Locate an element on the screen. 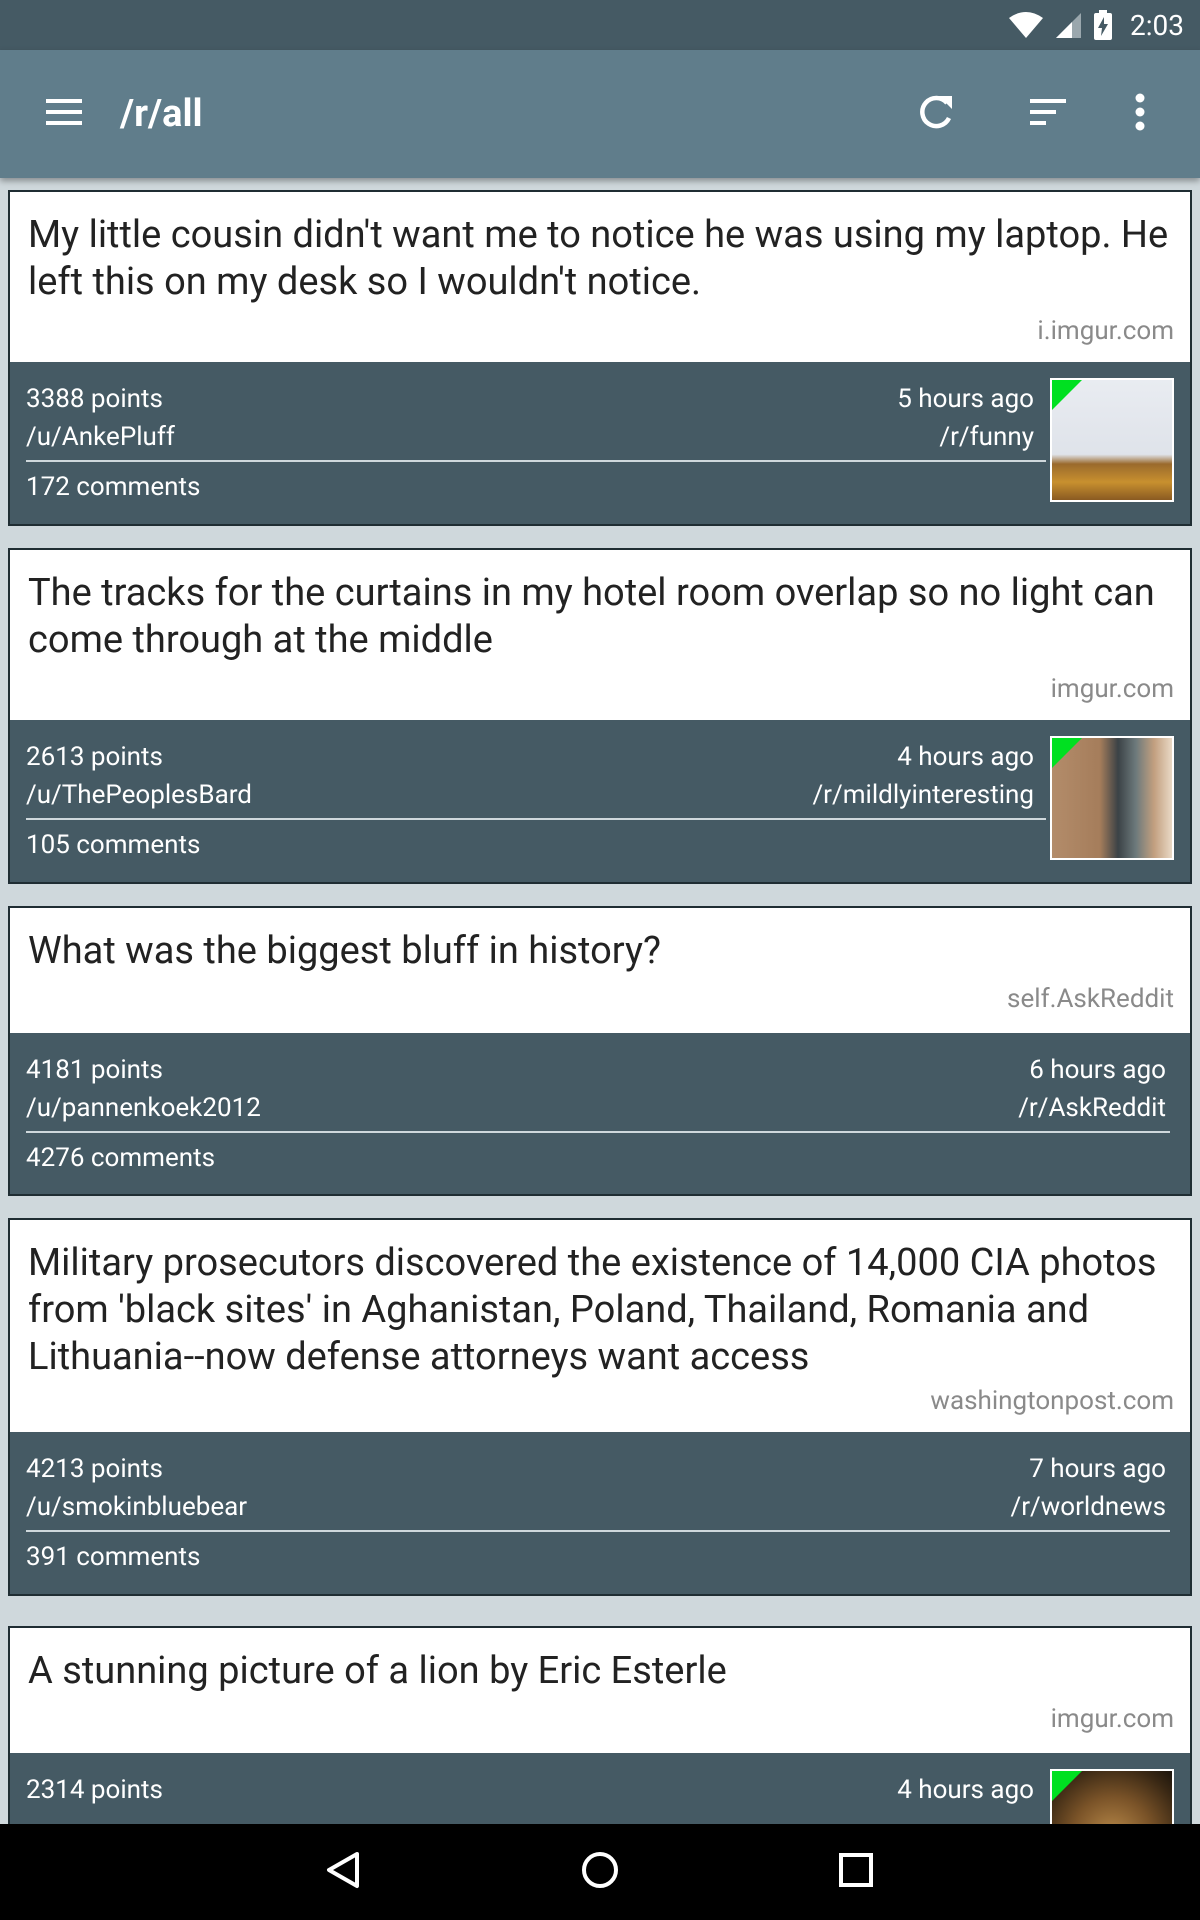 The height and width of the screenshot is (1920, 1200). recents-square-icon is located at coordinates (856, 1872).